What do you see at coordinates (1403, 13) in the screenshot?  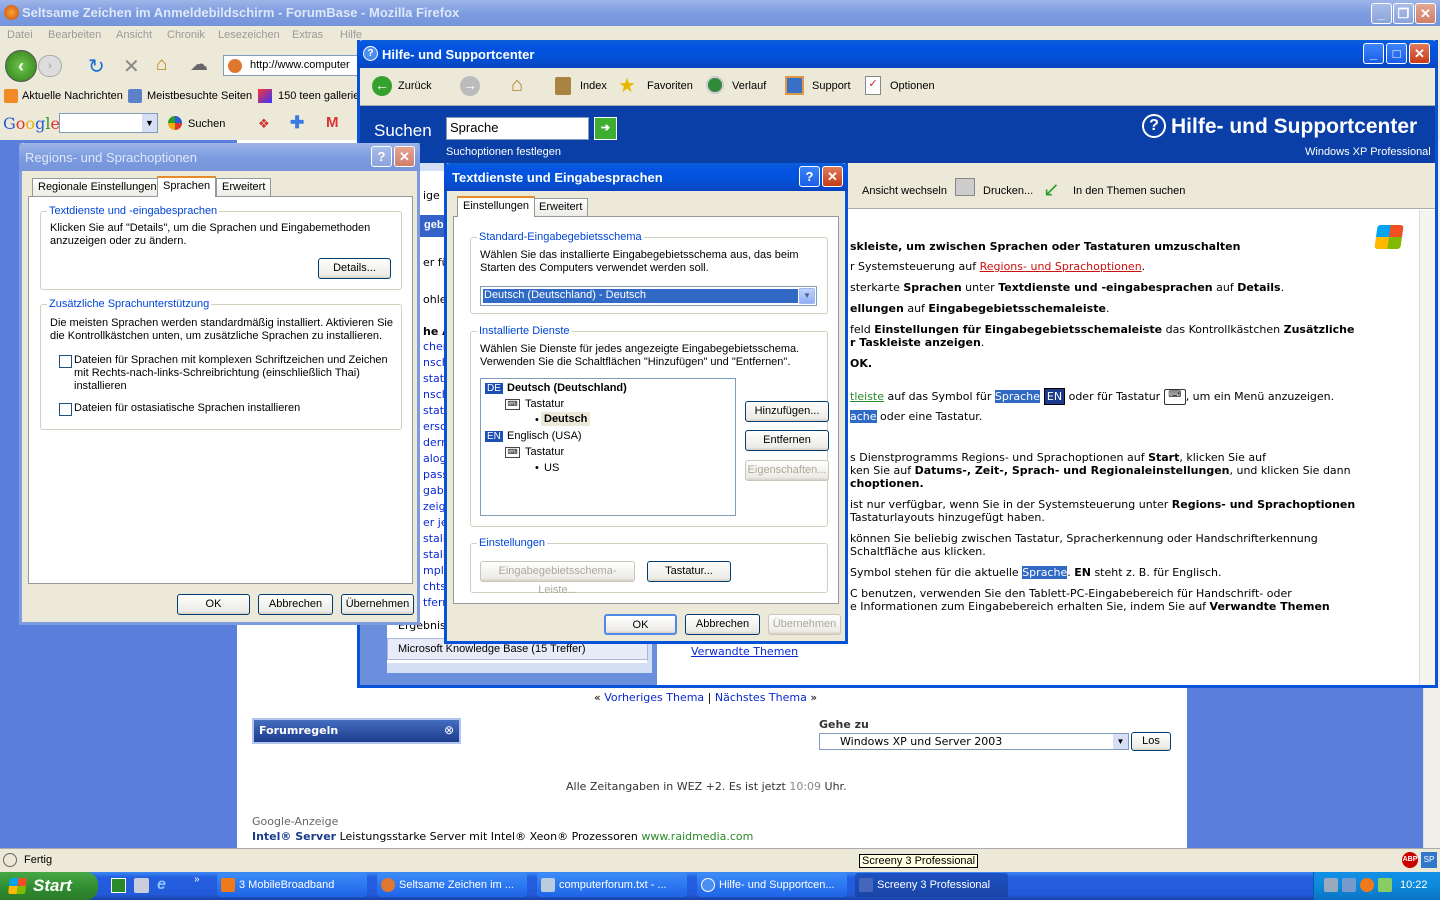 I see `maximize-button: ❐` at bounding box center [1403, 13].